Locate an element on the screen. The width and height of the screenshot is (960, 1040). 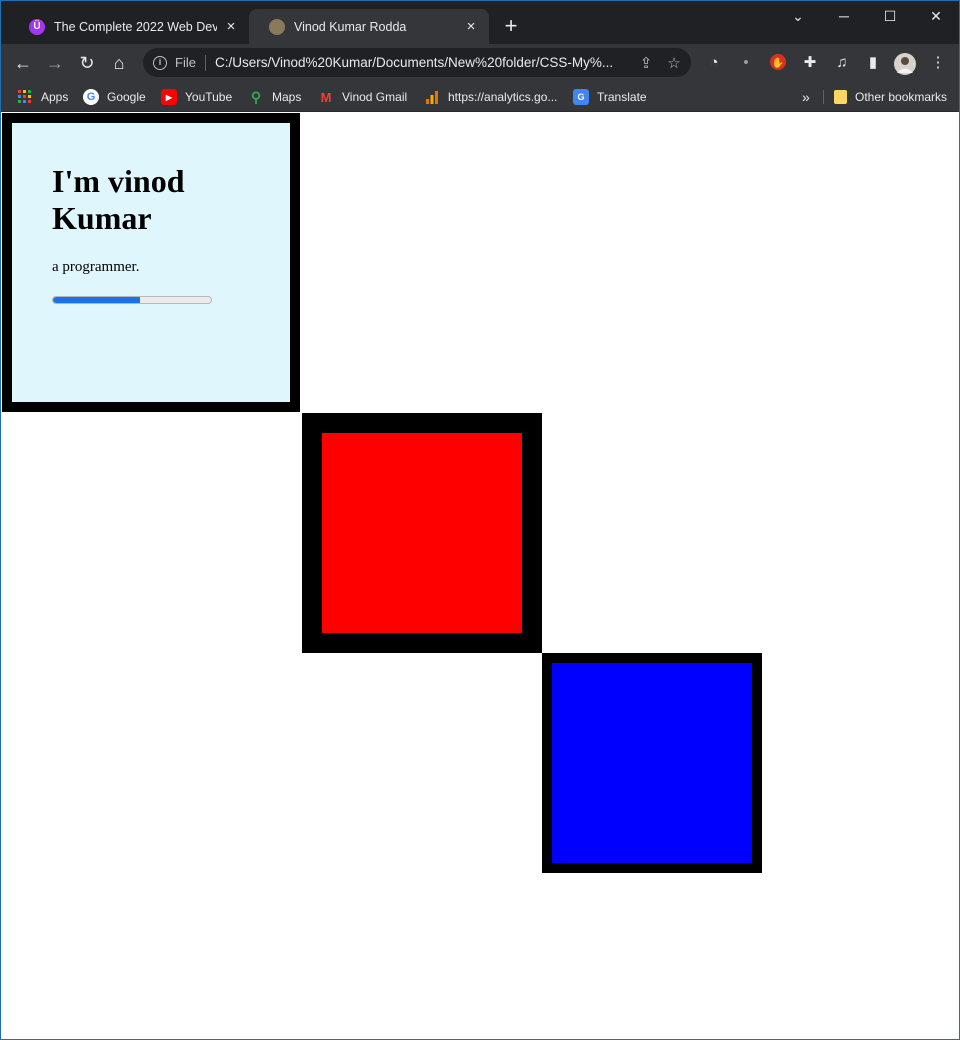
gmail-icon: M is located at coordinates (326, 97).